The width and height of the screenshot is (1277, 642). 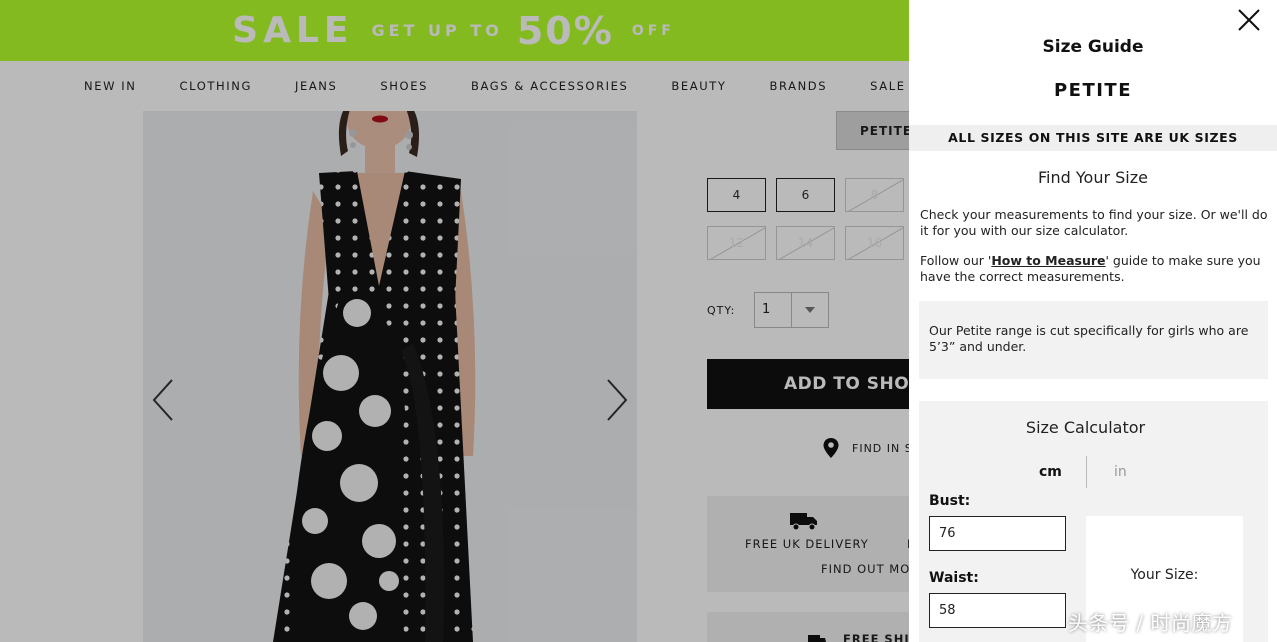 I want to click on bust-label: Bust:, so click(x=950, y=501).